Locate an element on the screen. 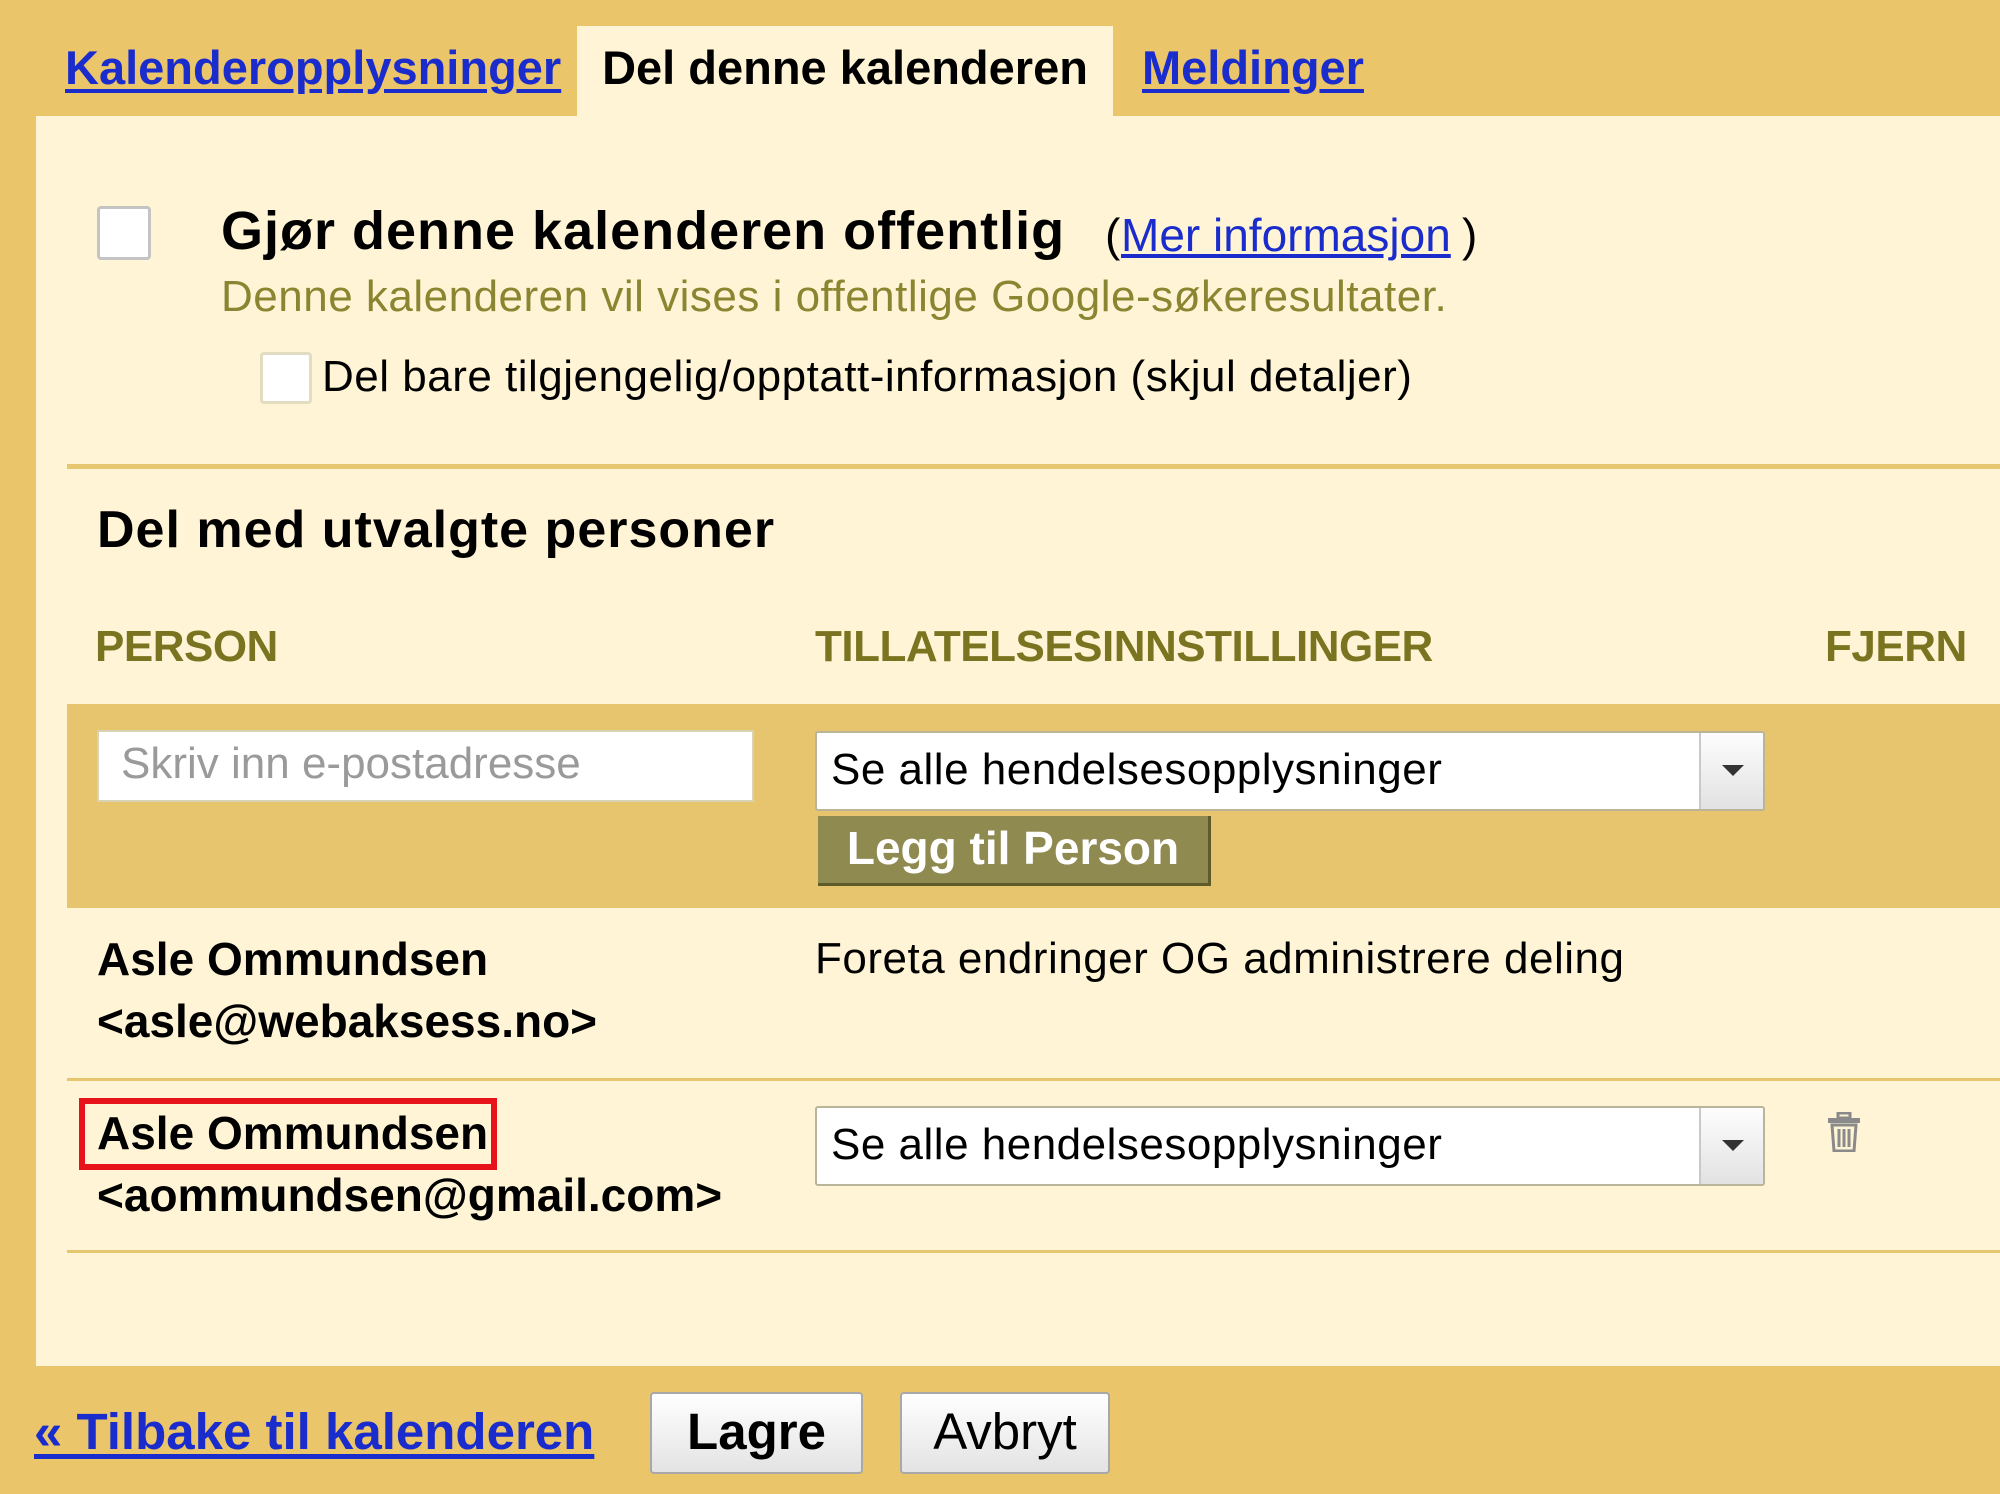 The width and height of the screenshot is (2000, 1494). tab-calendar-details: Kalenderopplysninger is located at coordinates (313, 67).